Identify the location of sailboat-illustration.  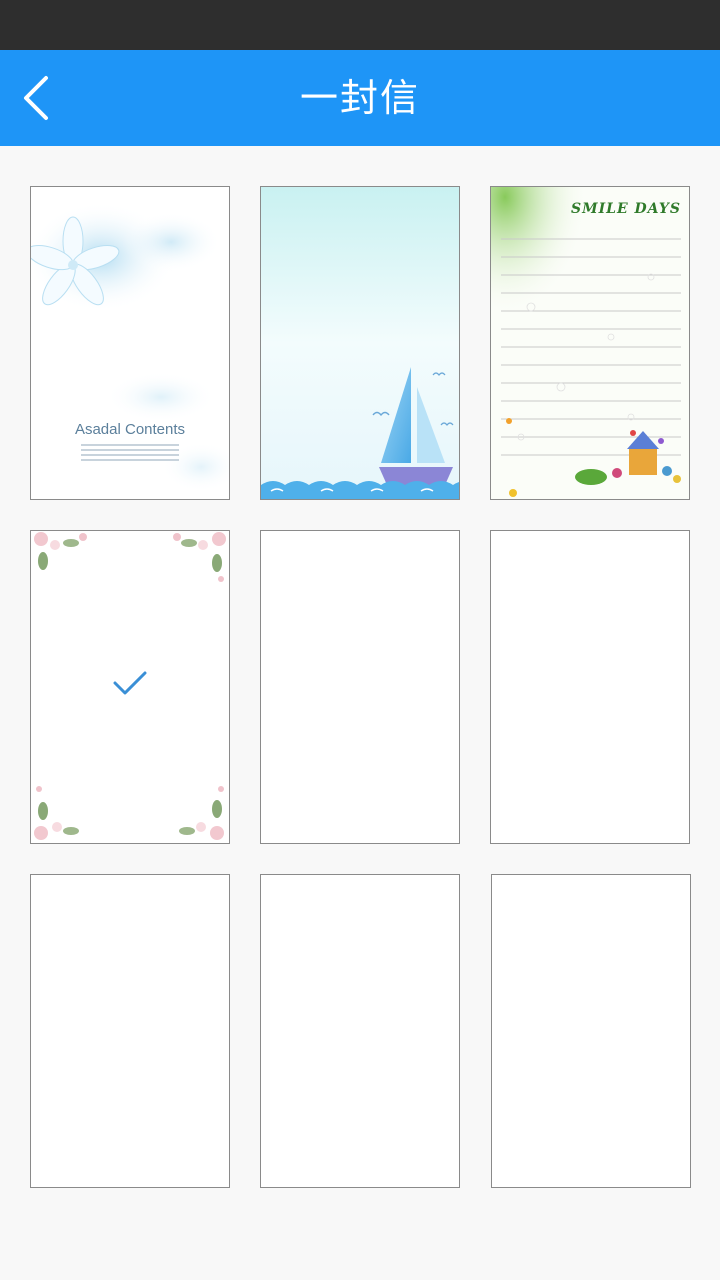
(360, 343).